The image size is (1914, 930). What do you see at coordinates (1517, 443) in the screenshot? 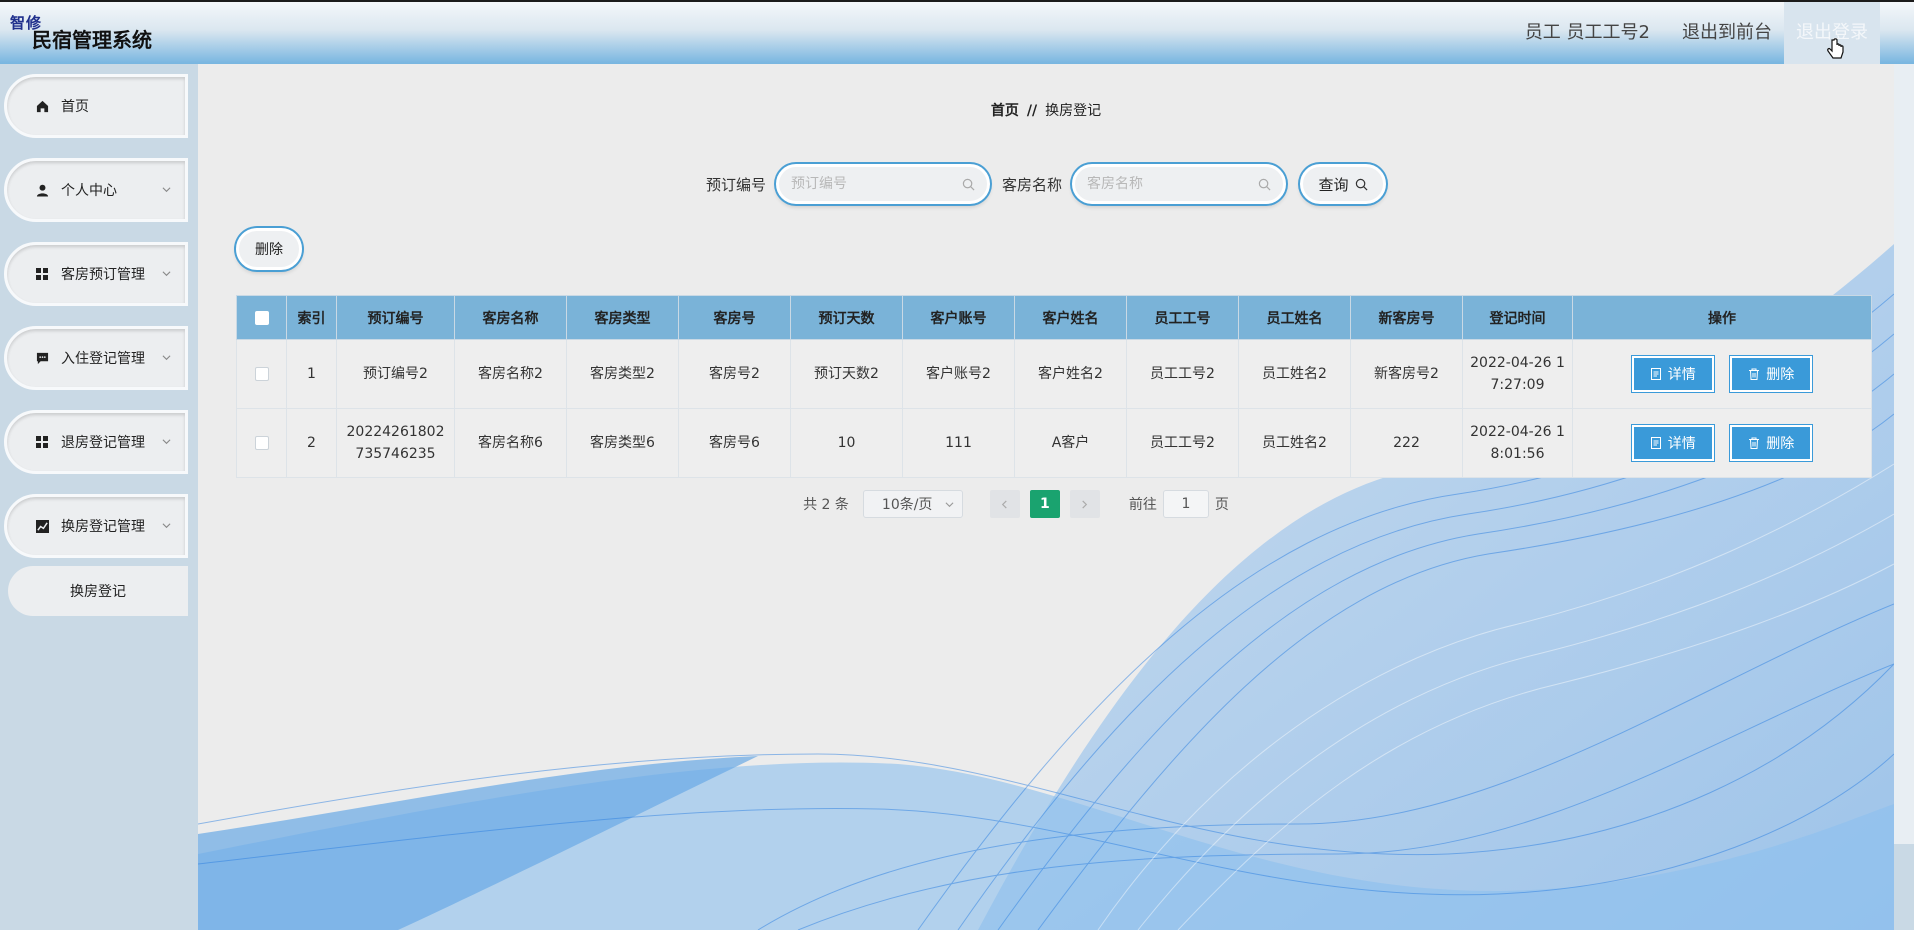
I see `cell-time: 2022-04-26 1 8:01:56` at bounding box center [1517, 443].